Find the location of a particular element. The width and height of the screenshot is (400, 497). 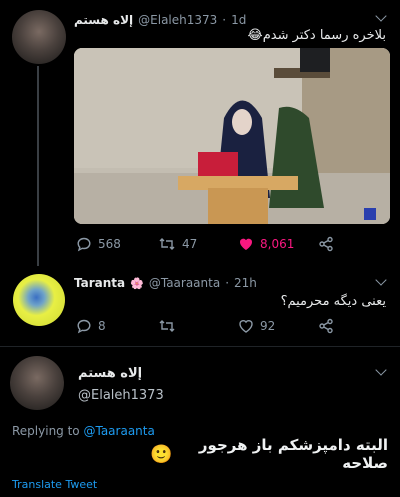

reply-button: 568 is located at coordinates (98, 244).